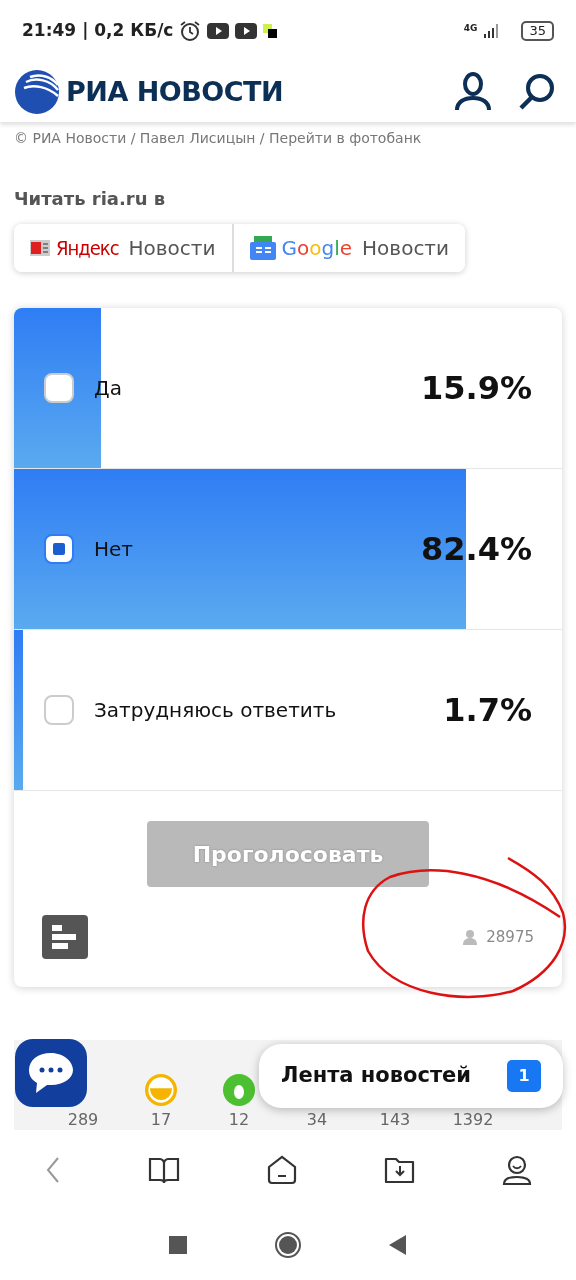 This screenshot has height=1280, width=576. Describe the element at coordinates (476, 388) in the screenshot. I see `percent-text: 15.9%` at that location.